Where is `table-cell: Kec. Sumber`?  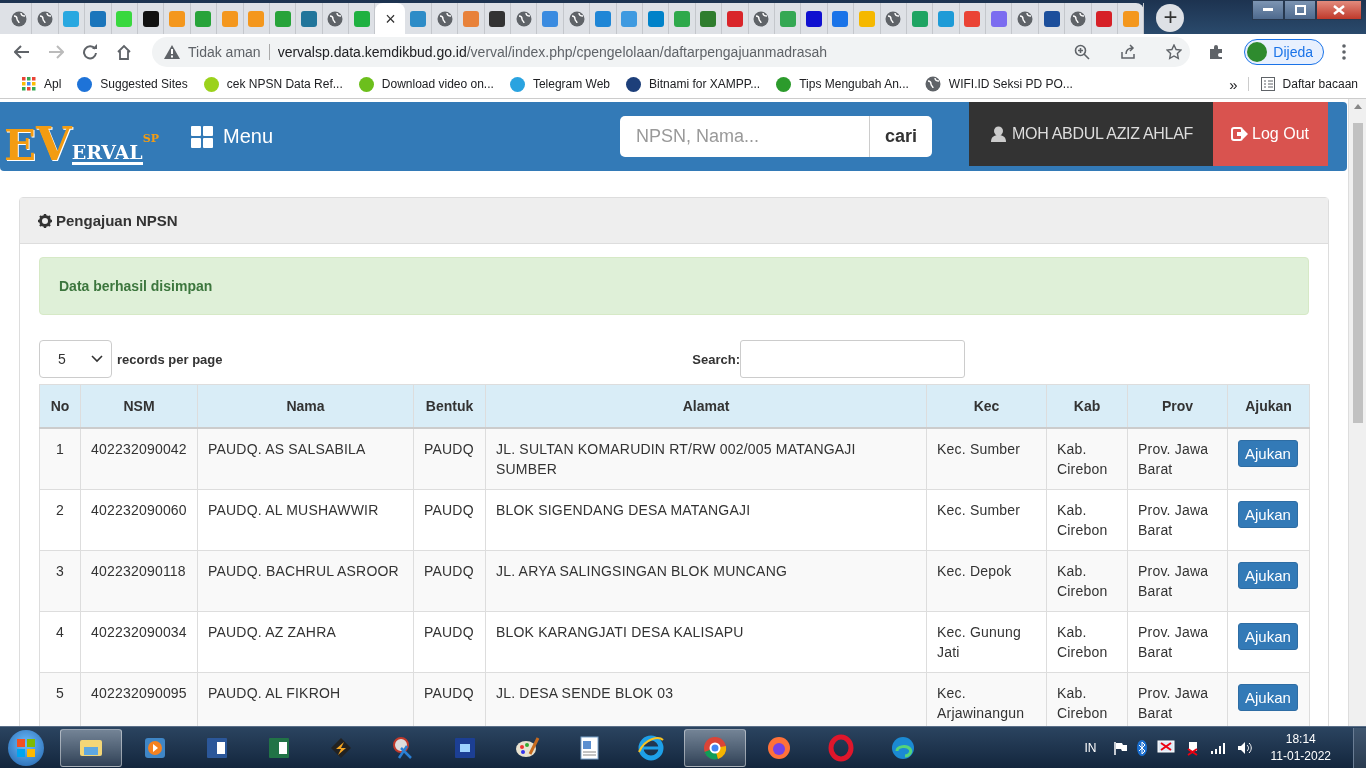
table-cell: Kec. Sumber is located at coordinates (979, 449).